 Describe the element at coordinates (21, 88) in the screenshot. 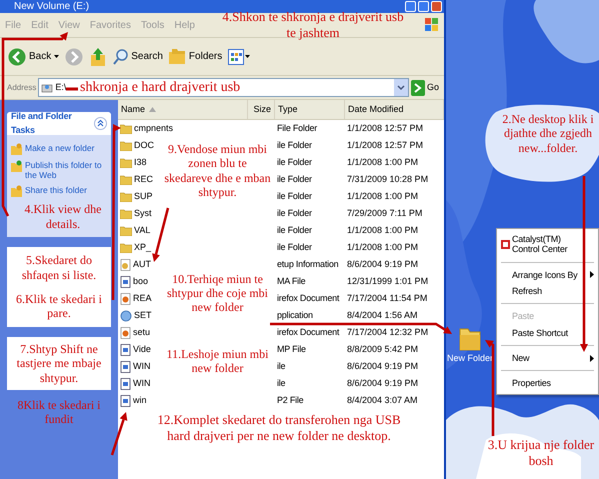

I see `address-label: Address` at that location.